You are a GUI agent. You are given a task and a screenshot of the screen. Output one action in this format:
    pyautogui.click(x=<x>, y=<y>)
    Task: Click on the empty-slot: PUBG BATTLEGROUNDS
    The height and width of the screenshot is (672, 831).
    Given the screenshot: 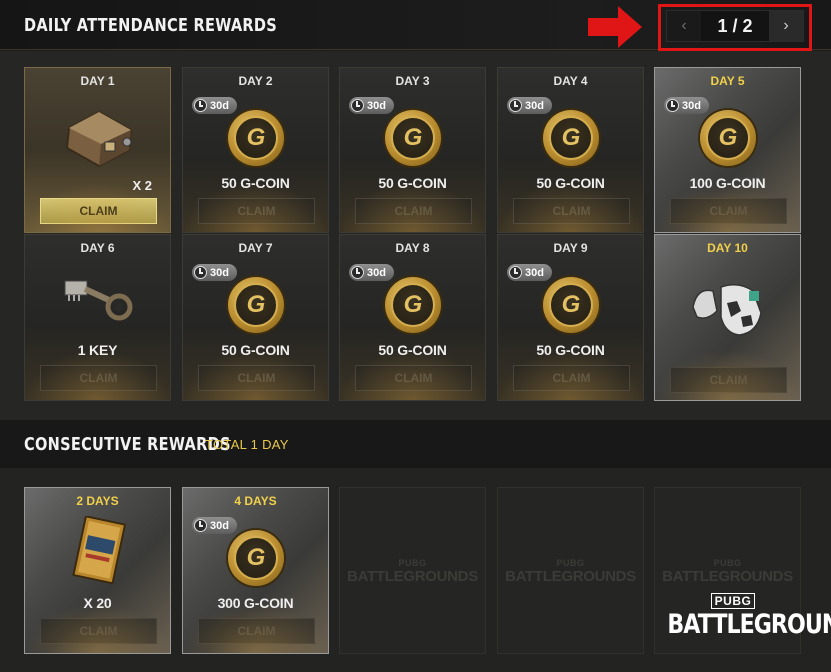 What is the action you would take?
    pyautogui.click(x=412, y=570)
    